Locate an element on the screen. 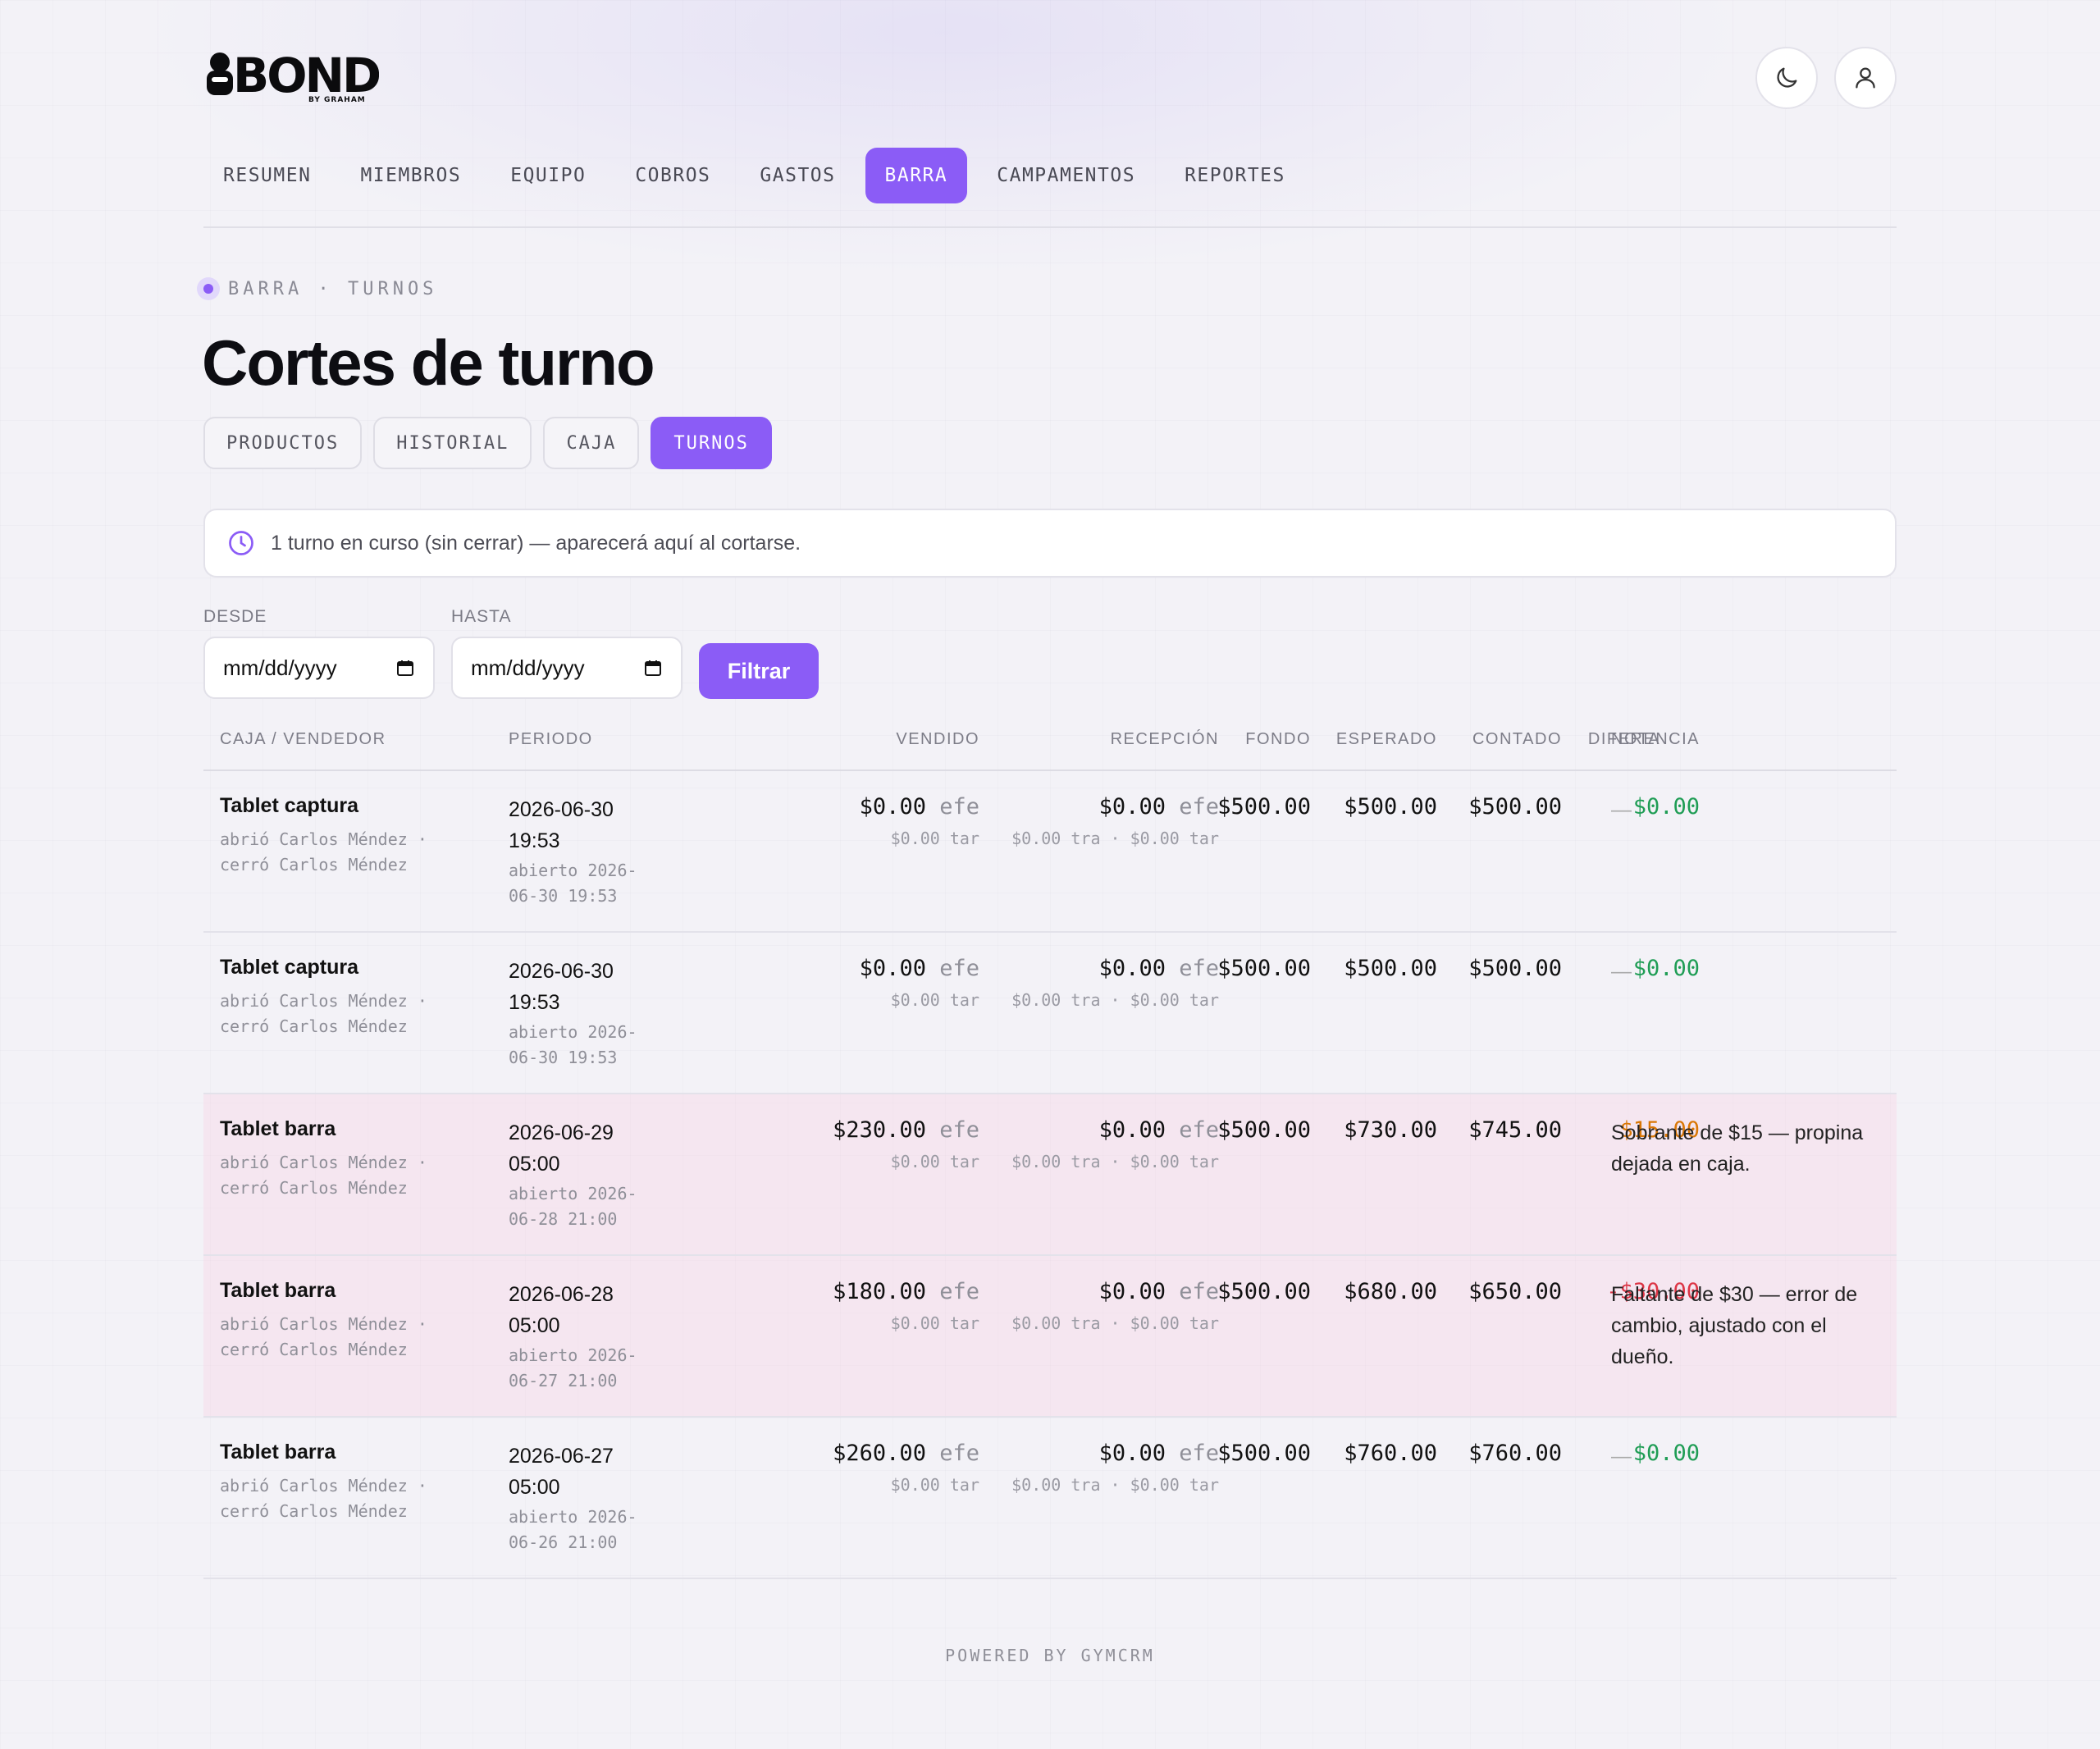 This screenshot has width=2100, height=1749. row-fecha: 2026-06-27 05:00 is located at coordinates (561, 1472).